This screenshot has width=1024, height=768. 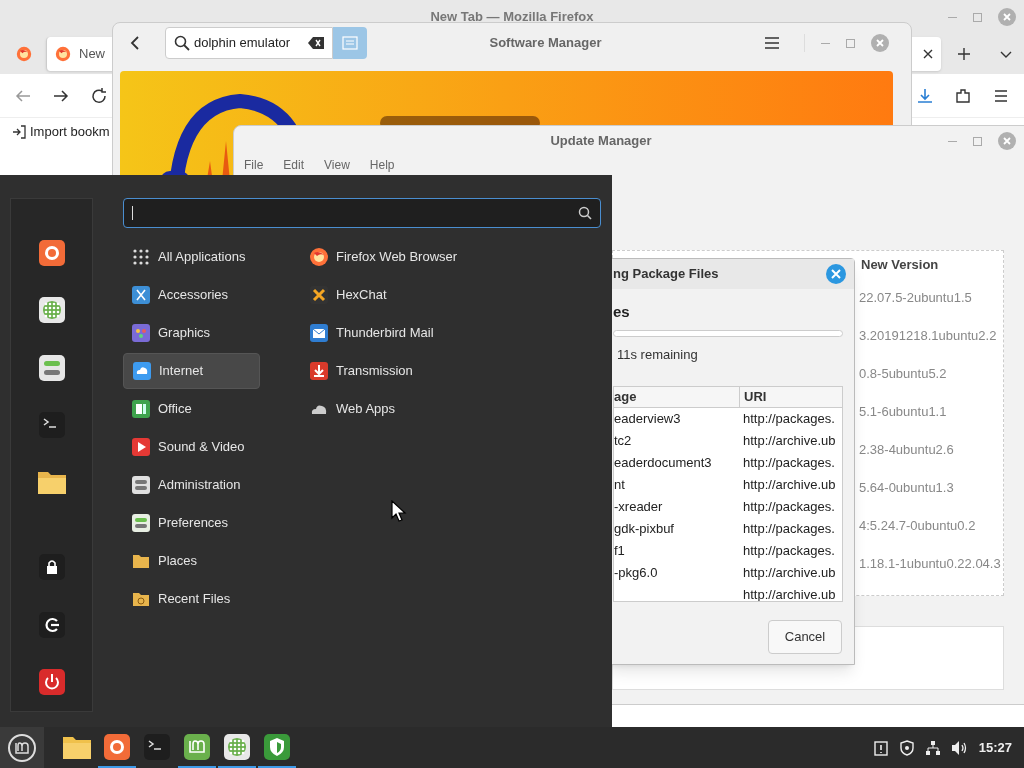 What do you see at coordinates (337, 165) in the screenshot?
I see `menu-item: View` at bounding box center [337, 165].